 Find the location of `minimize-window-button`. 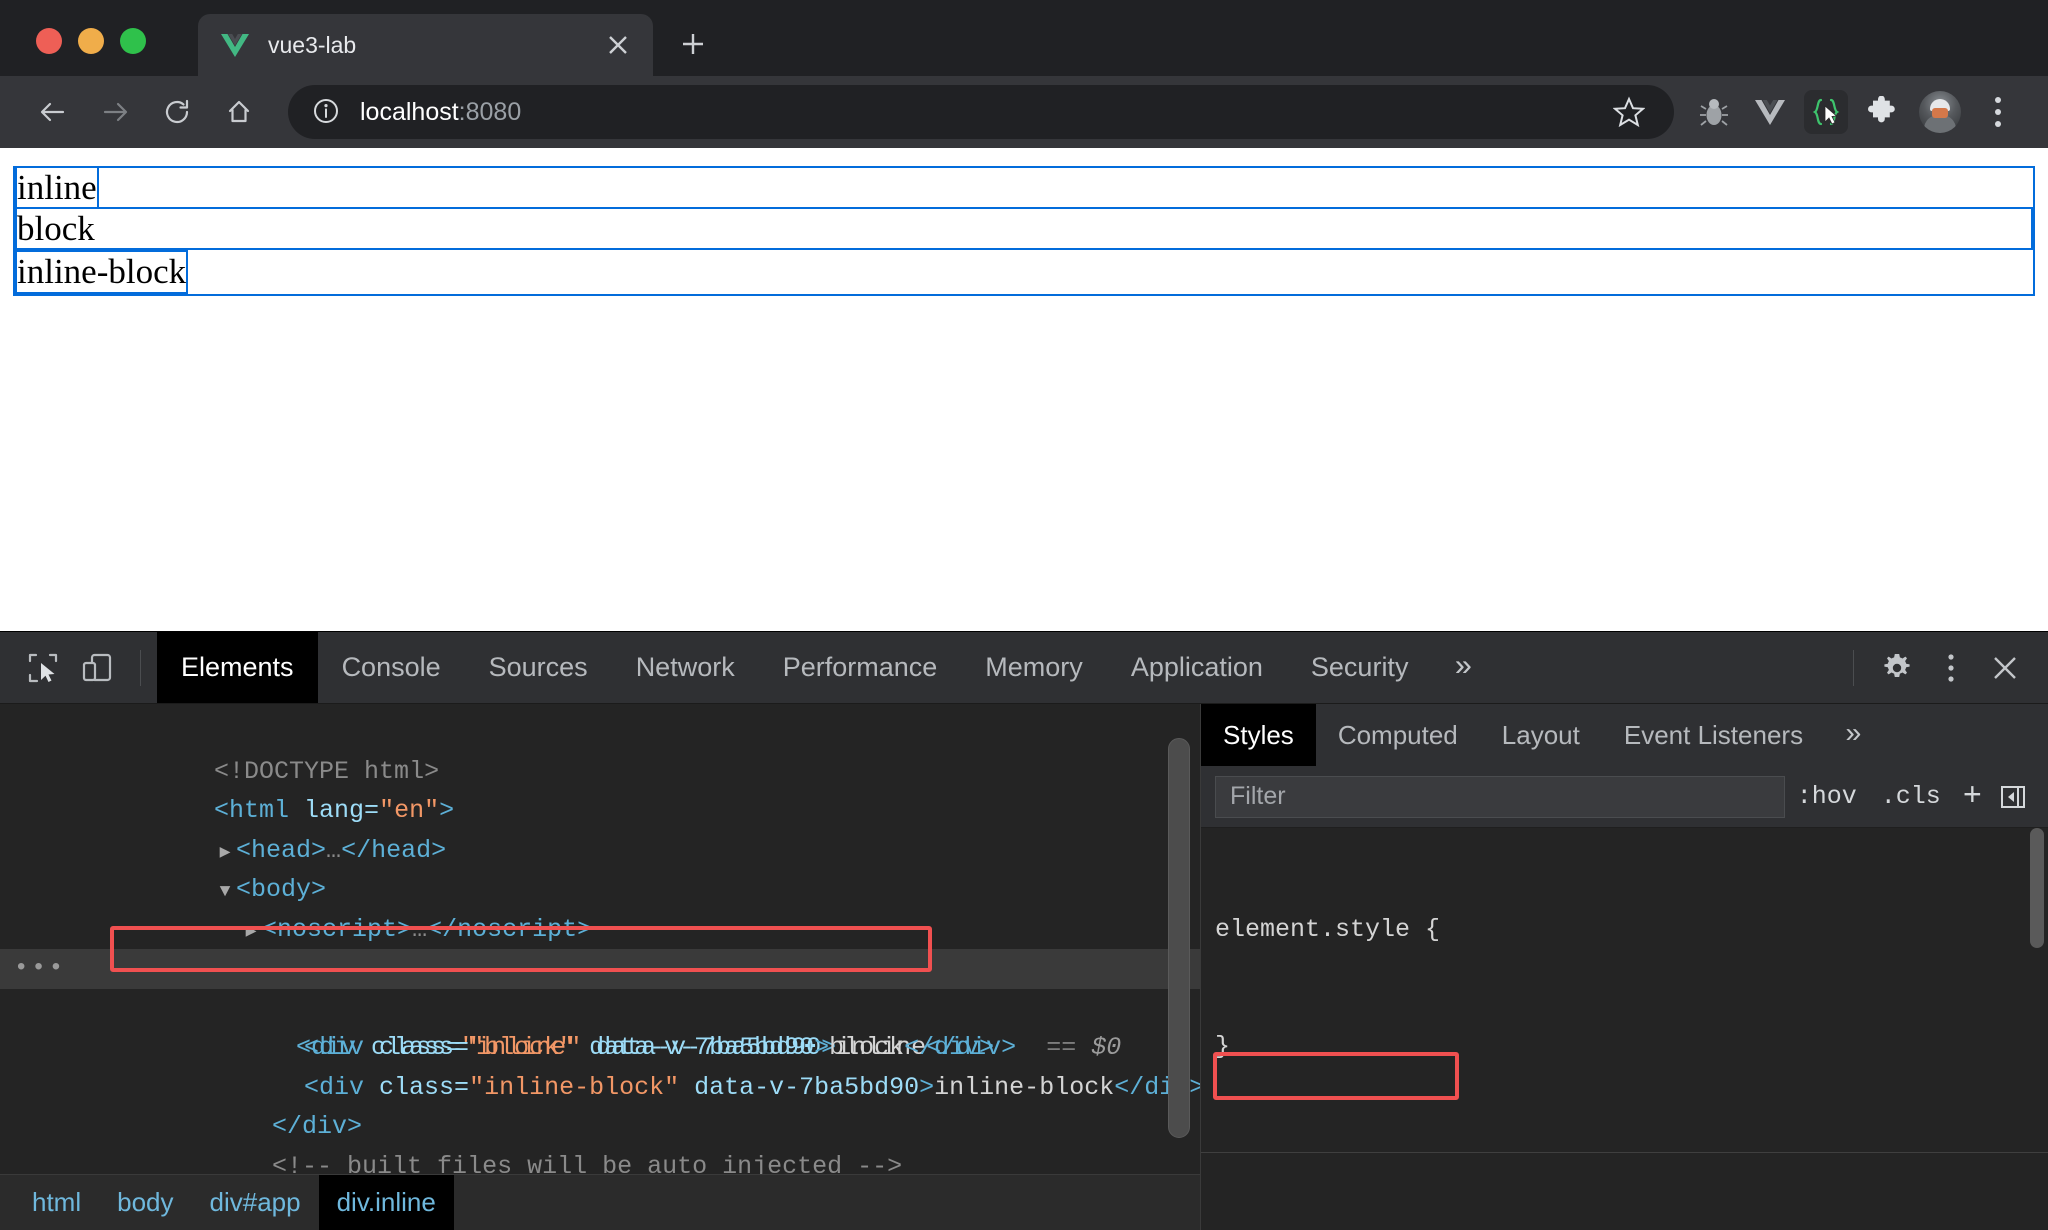

minimize-window-button is located at coordinates (91, 41).